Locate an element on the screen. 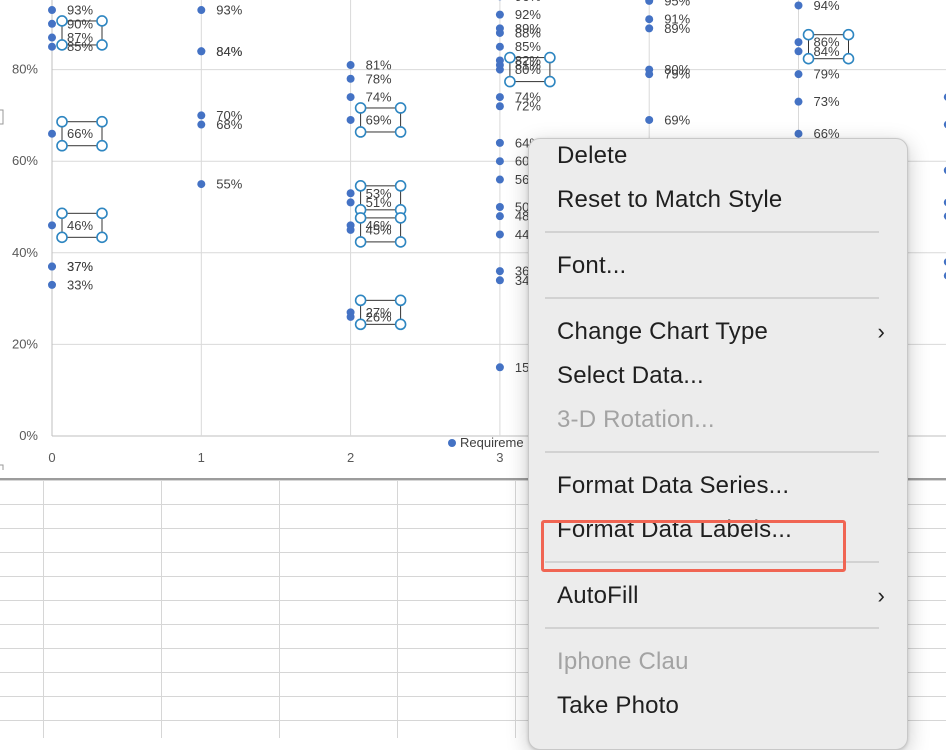  data-label: 26% is located at coordinates (379, 316).